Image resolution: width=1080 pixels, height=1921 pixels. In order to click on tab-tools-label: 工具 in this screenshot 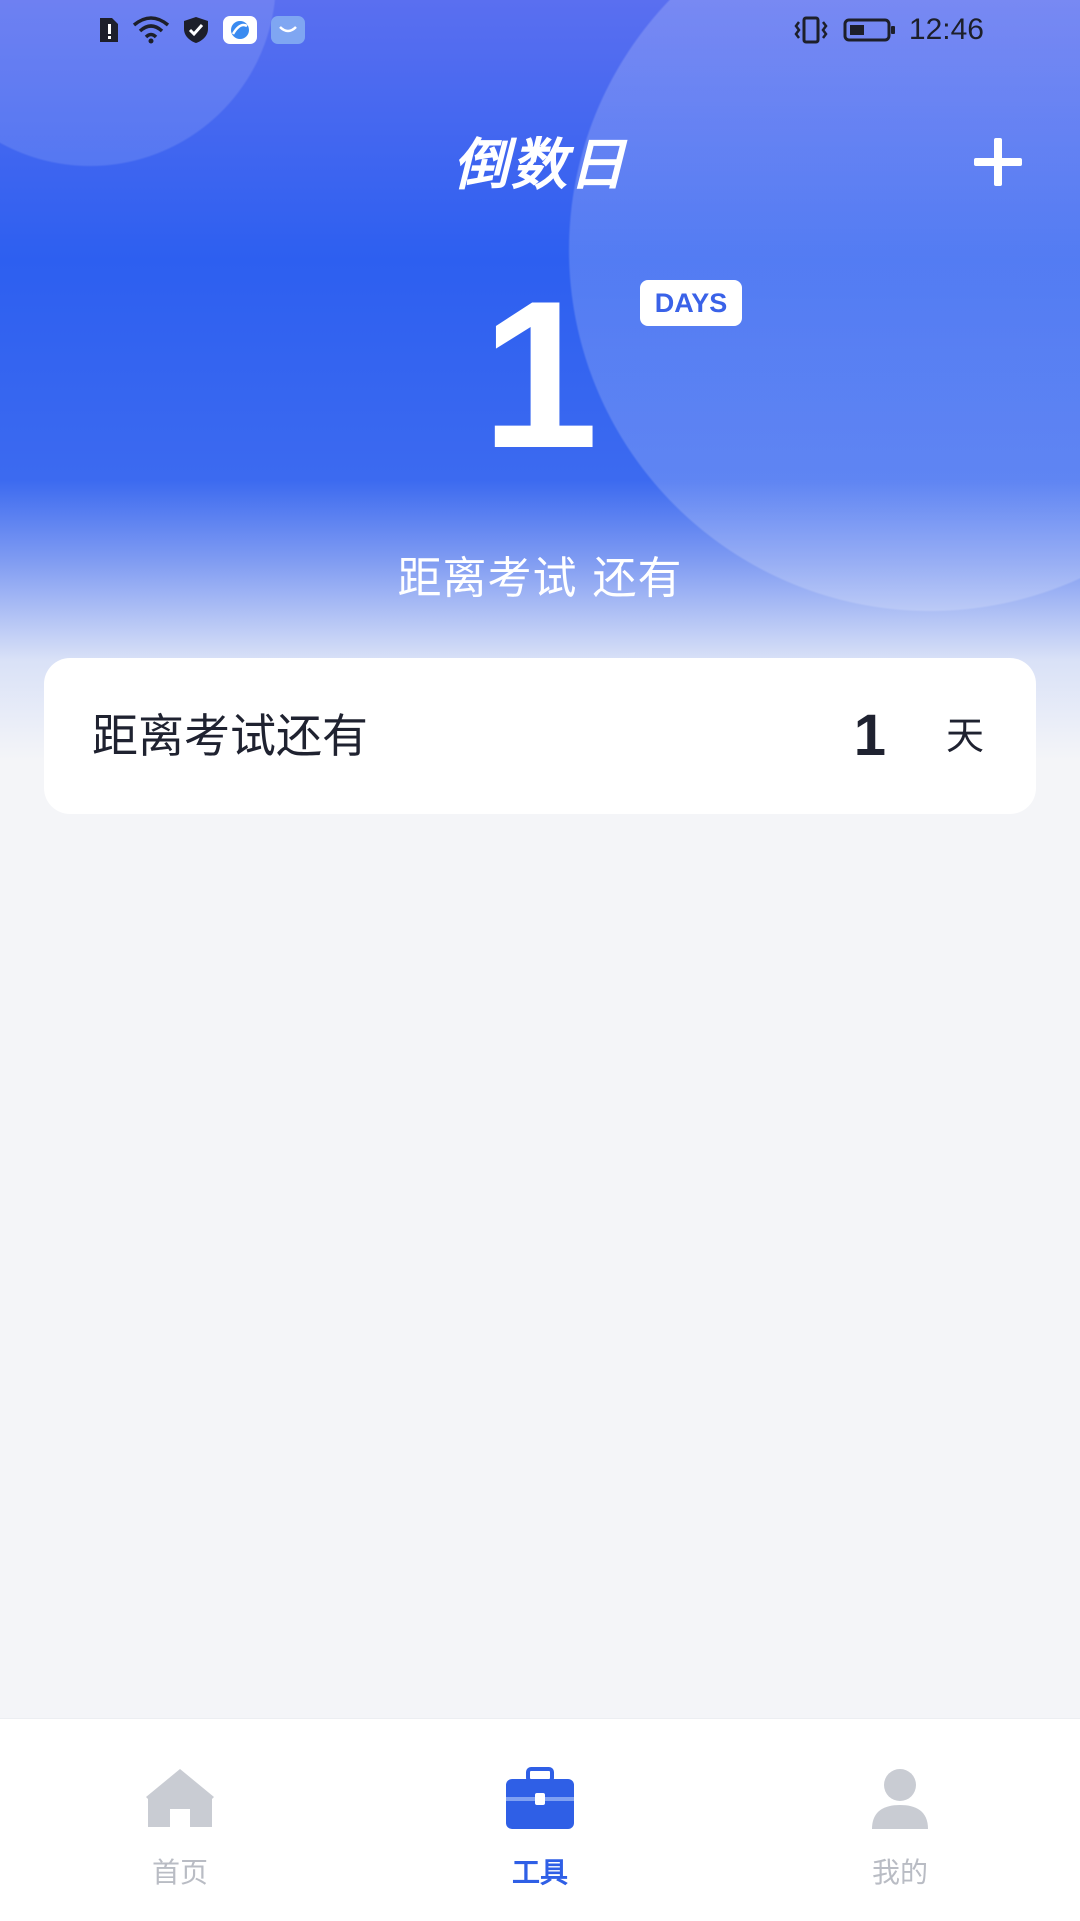, I will do `click(539, 1872)`.